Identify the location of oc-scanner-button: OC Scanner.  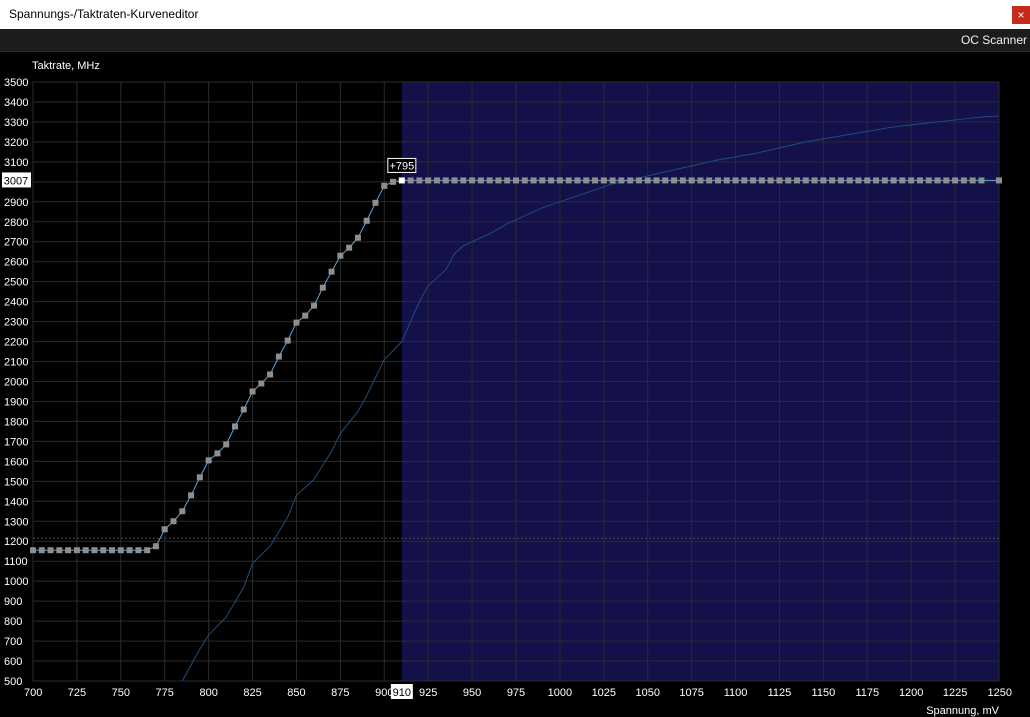
(994, 40).